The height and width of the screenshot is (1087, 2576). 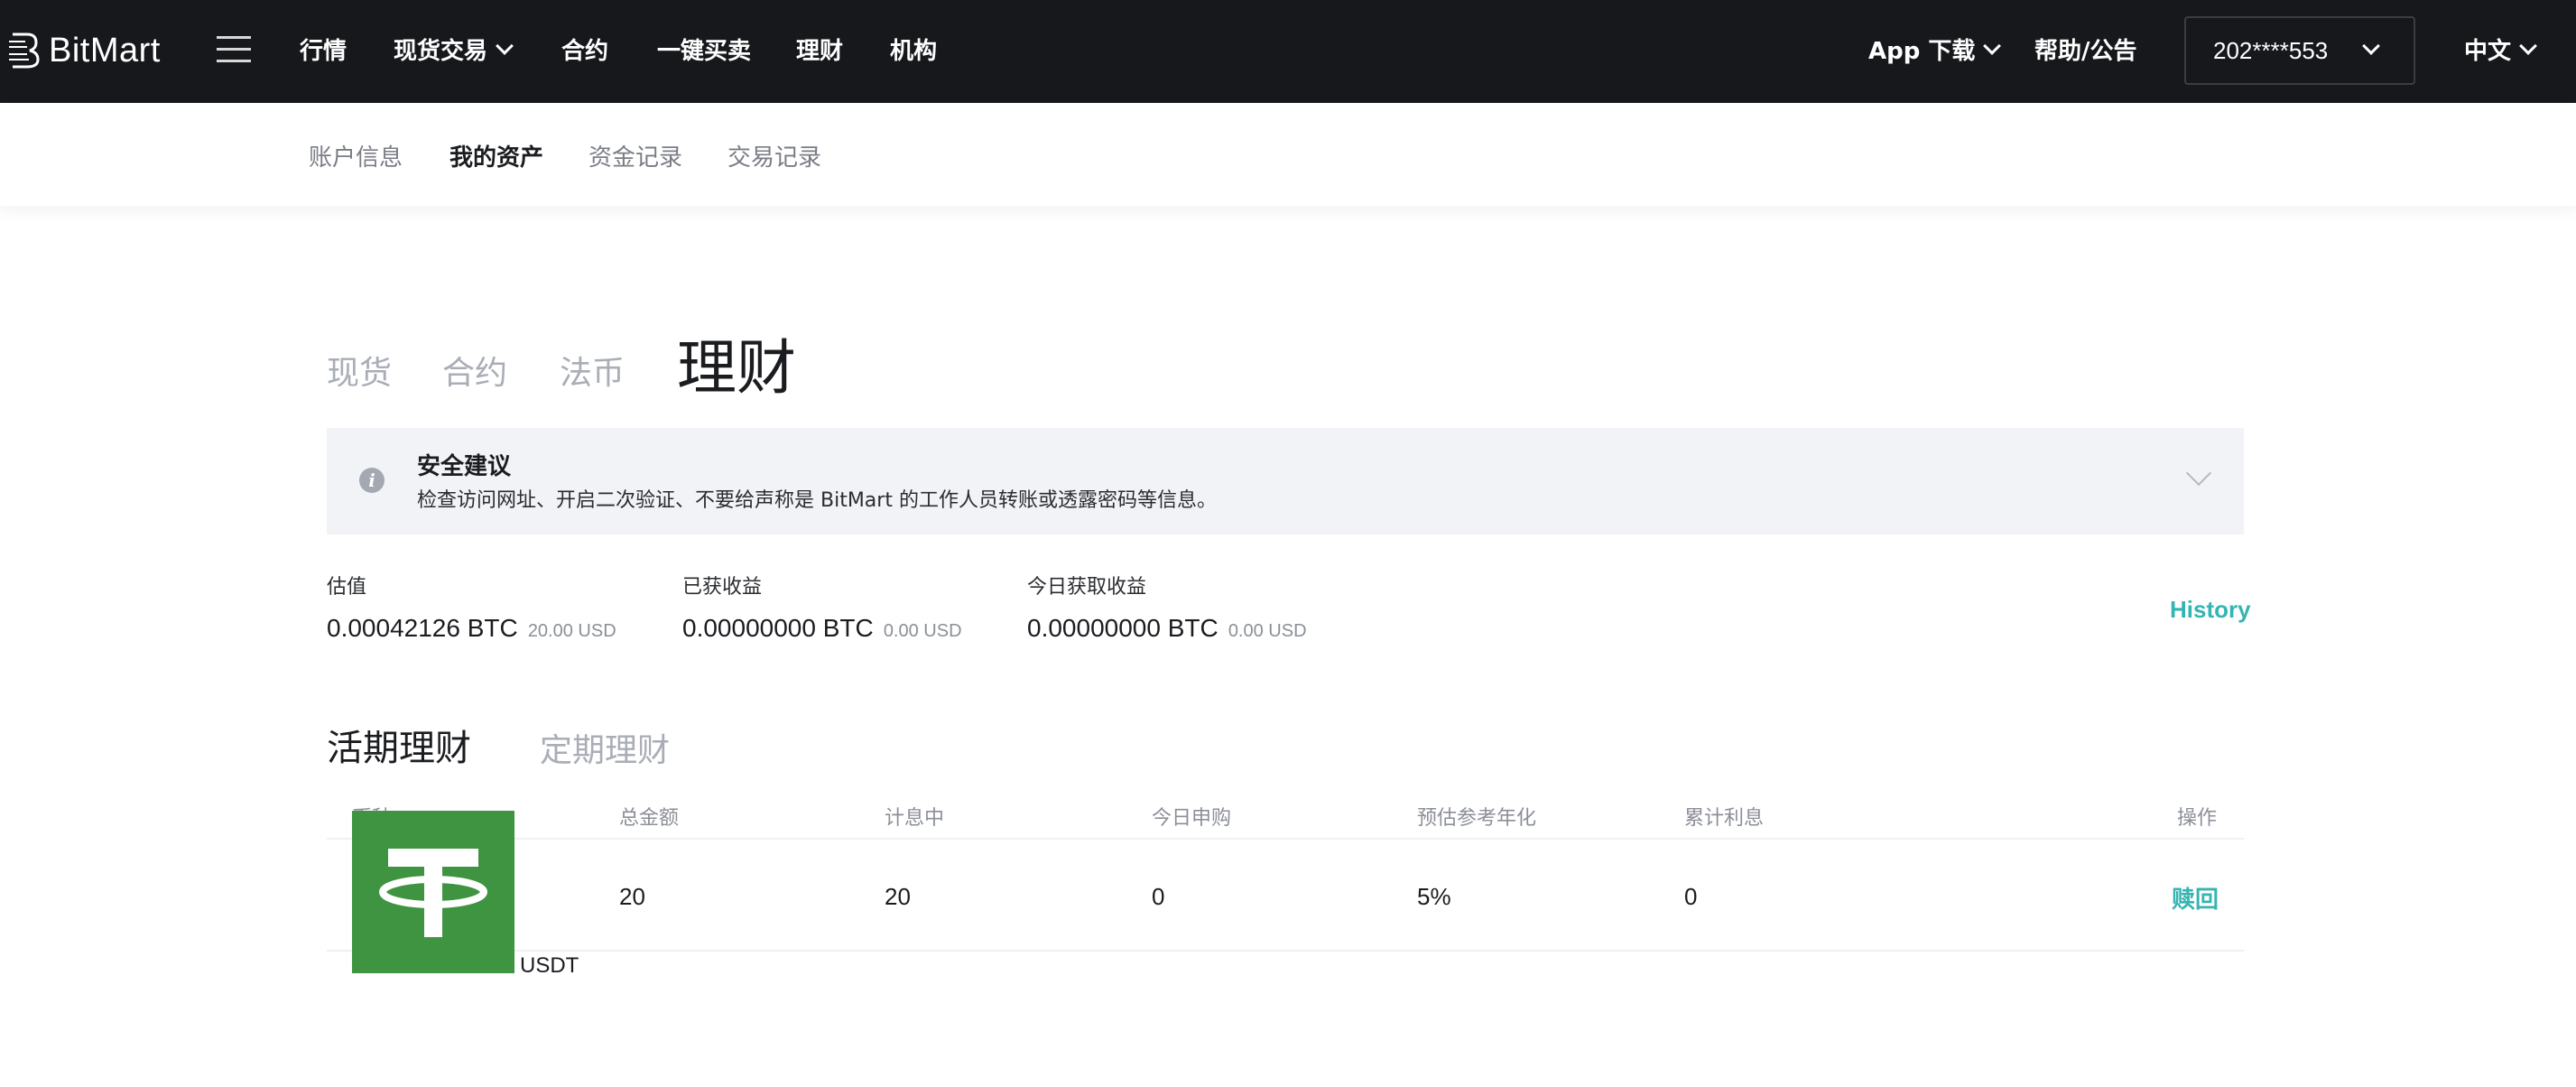 I want to click on stat-today-earned: 今日获取收益 0.00000000 BTC 0.00 USD, so click(x=1167, y=607).